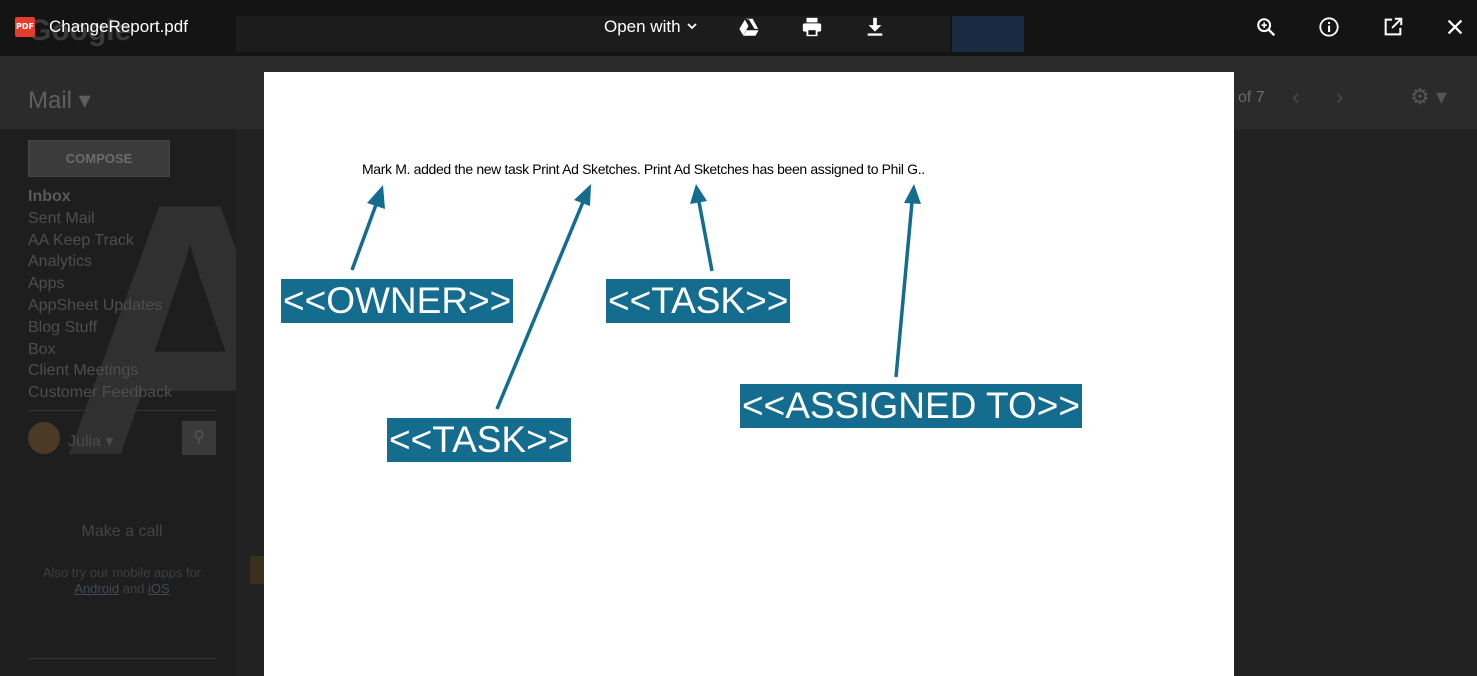  What do you see at coordinates (44, 438) in the screenshot?
I see `background-avatar` at bounding box center [44, 438].